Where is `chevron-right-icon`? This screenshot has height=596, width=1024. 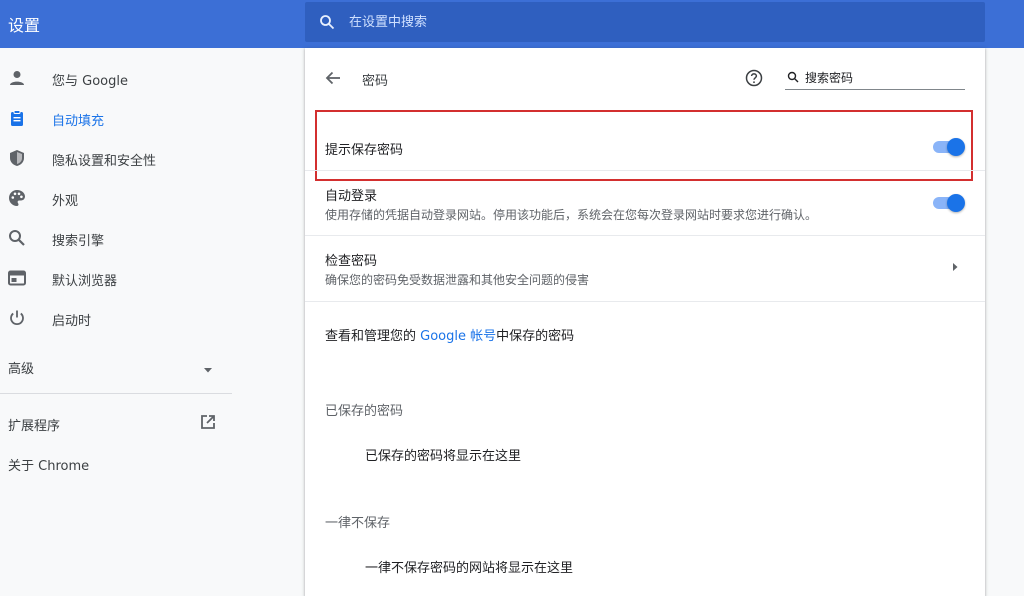
chevron-right-icon is located at coordinates (955, 267).